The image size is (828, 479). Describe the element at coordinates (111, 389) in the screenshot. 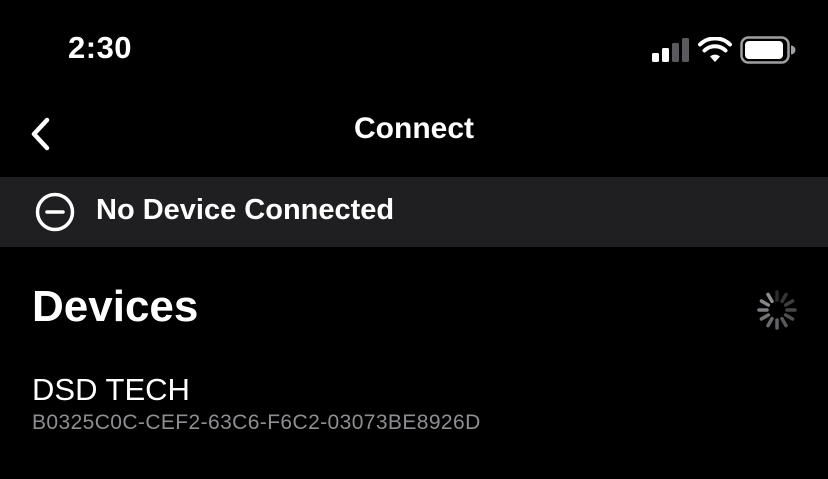

I see `device-name: DSD TECH` at that location.